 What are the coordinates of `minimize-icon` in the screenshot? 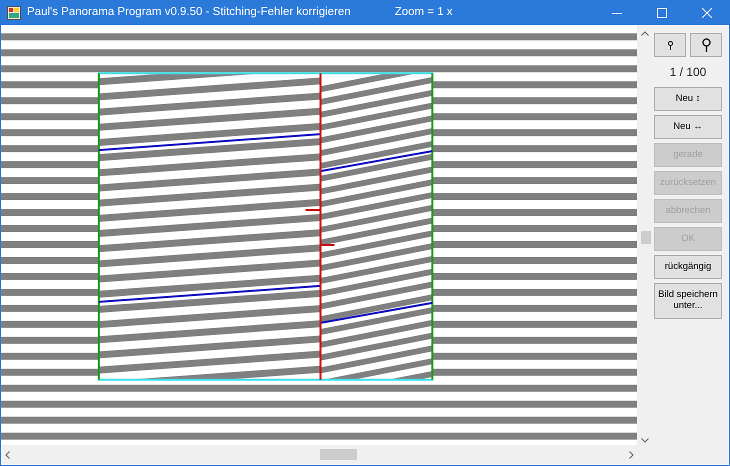 It's located at (617, 13).